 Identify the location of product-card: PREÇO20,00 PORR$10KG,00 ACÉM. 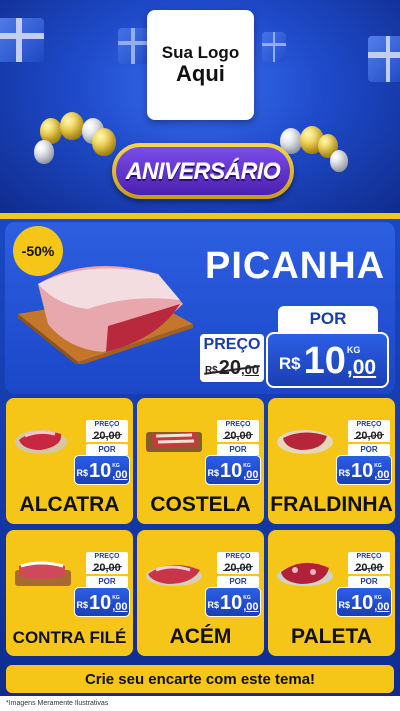
(200, 593).